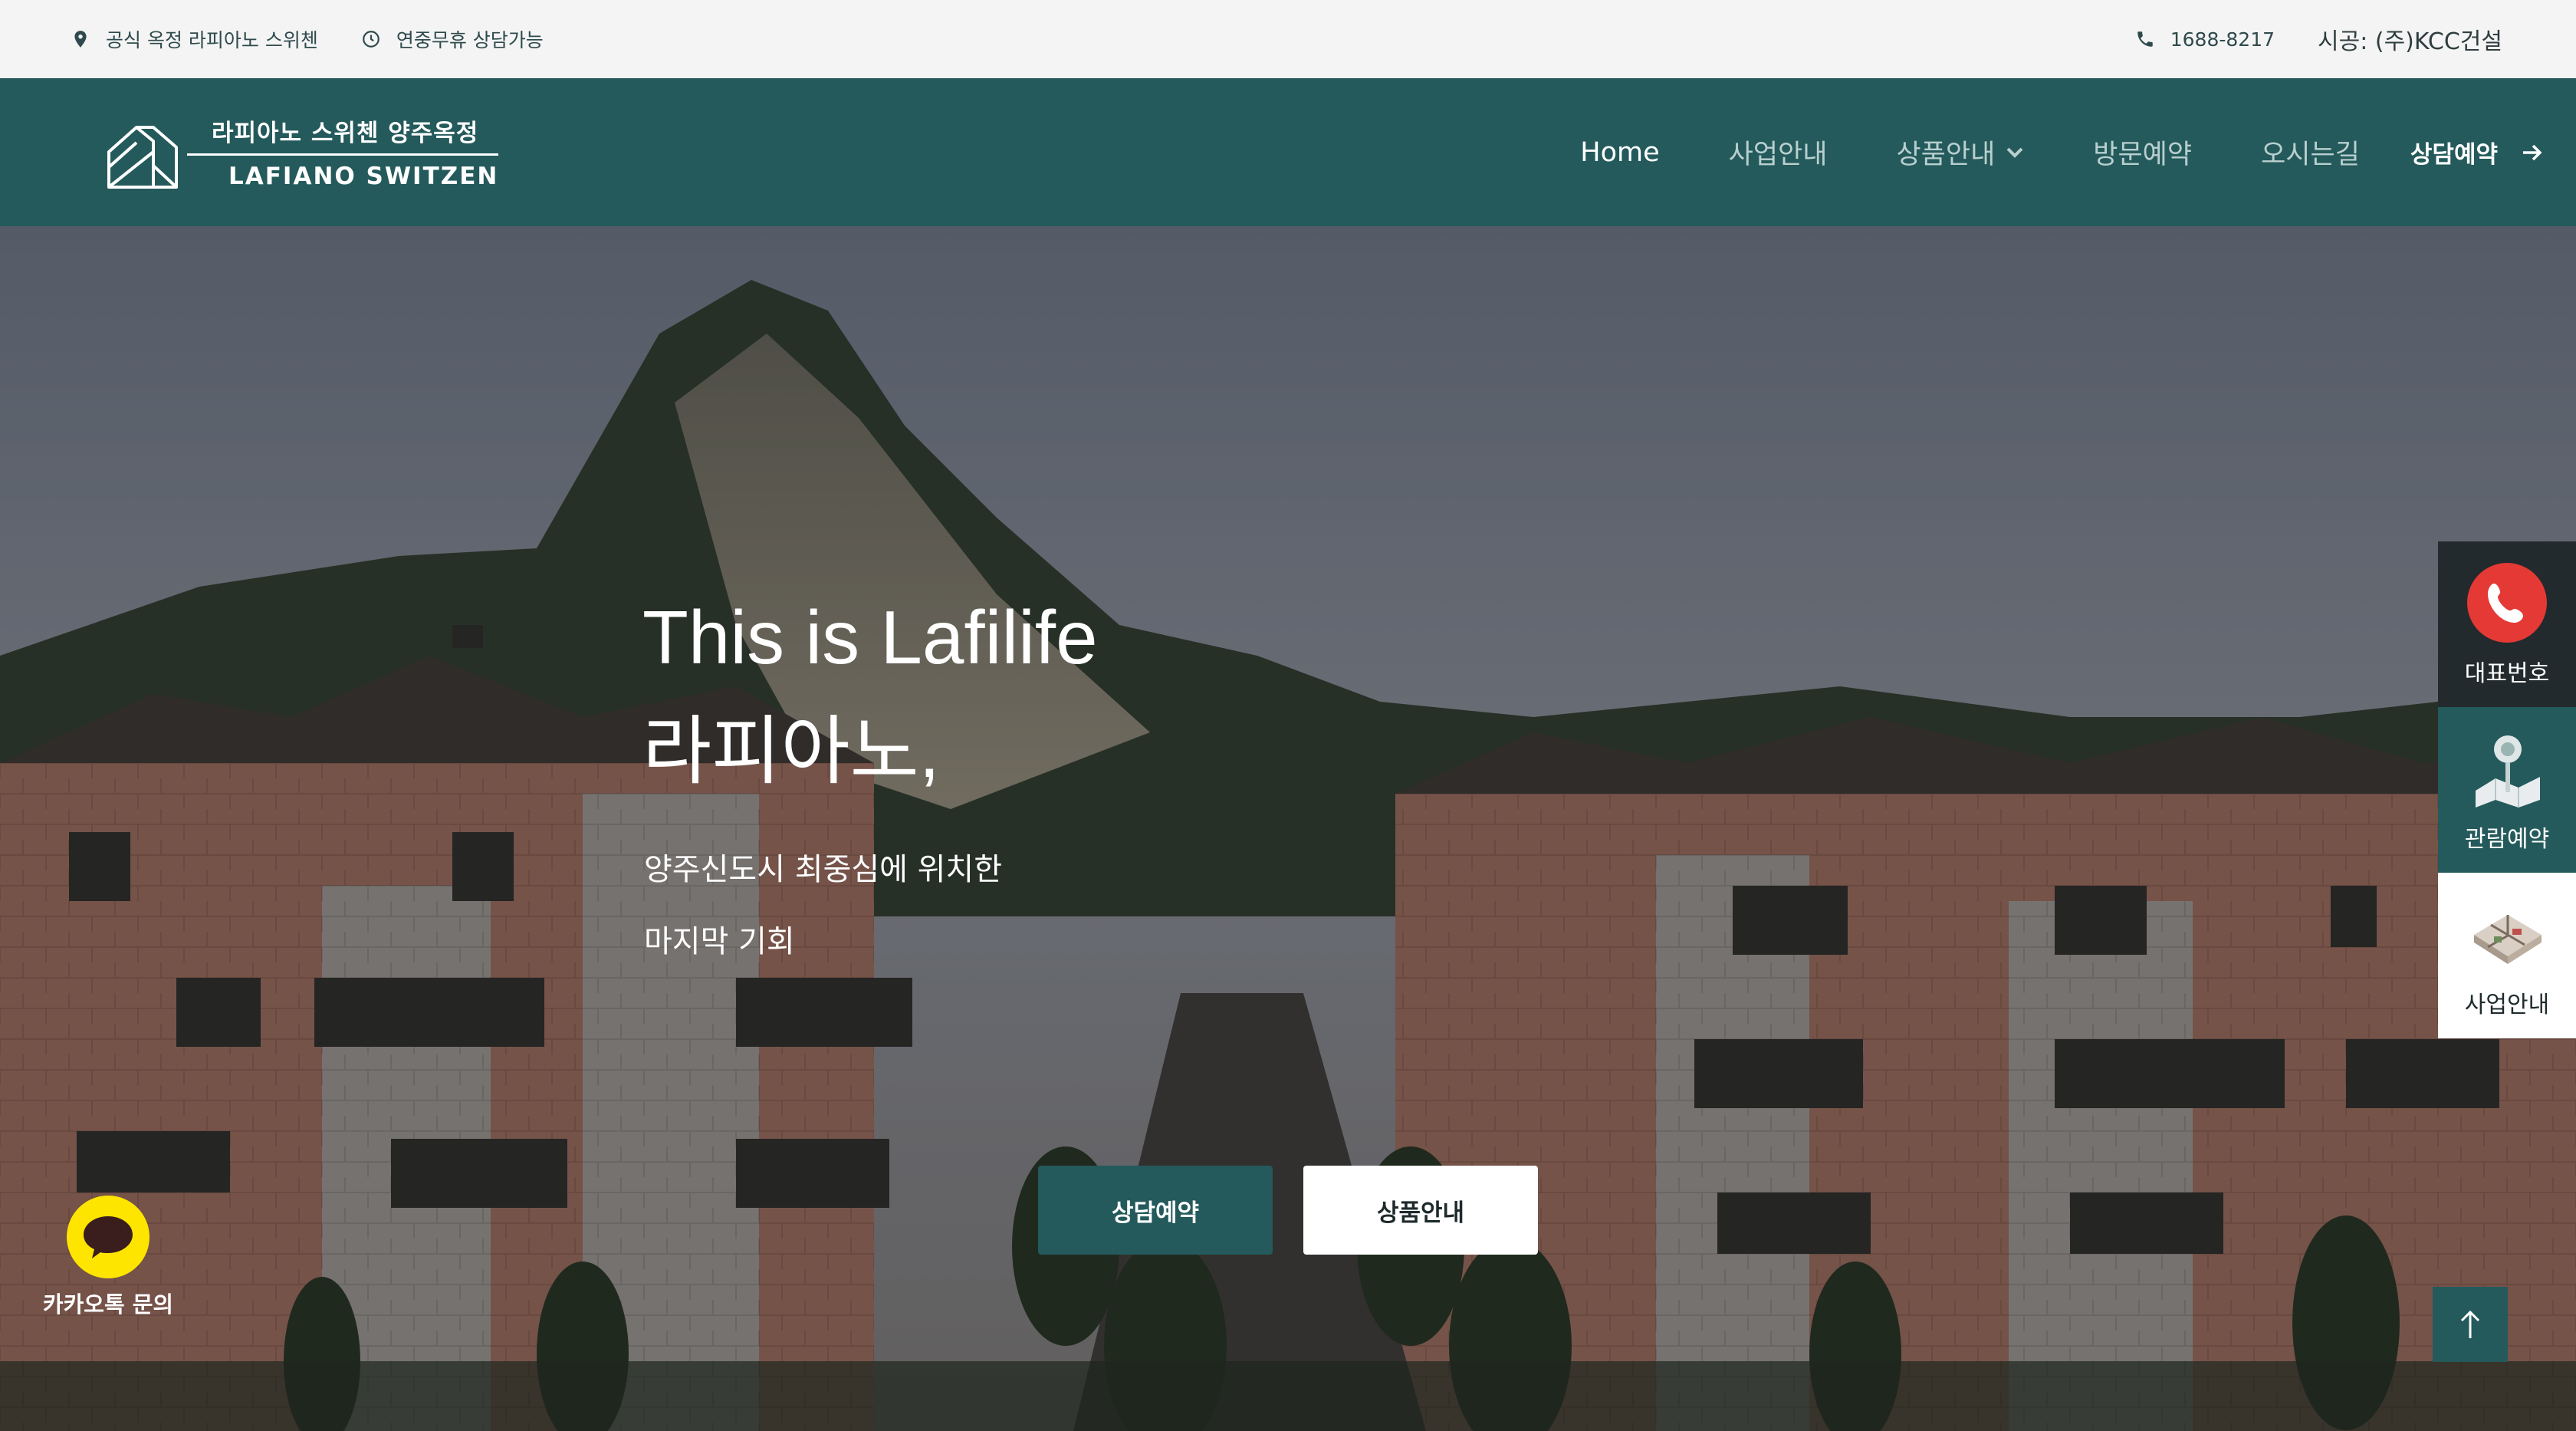  I want to click on hero-title: This is Lafilife 라피아노,, so click(870, 694).